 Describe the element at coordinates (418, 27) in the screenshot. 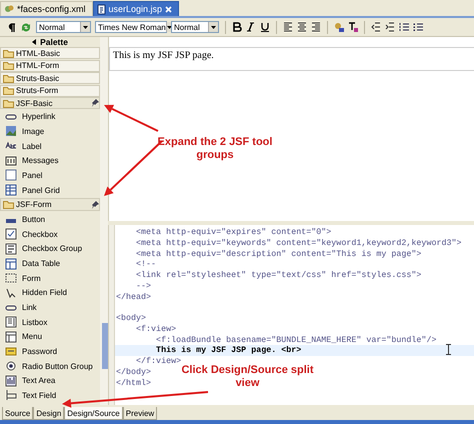

I see `bullet-list-icon` at that location.